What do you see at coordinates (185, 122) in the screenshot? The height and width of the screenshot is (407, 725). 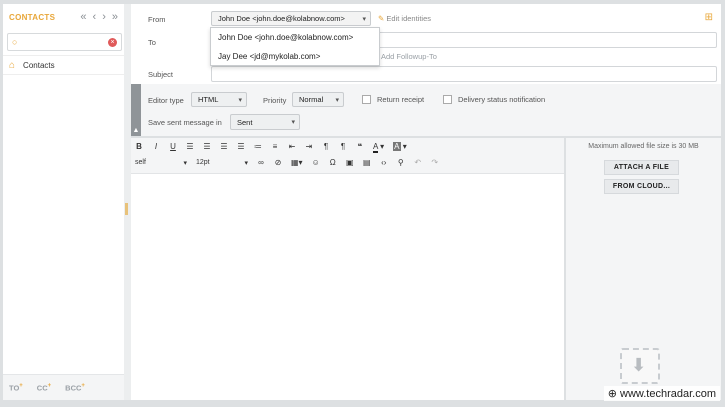 I see `save-sent-label: Save sent message in` at bounding box center [185, 122].